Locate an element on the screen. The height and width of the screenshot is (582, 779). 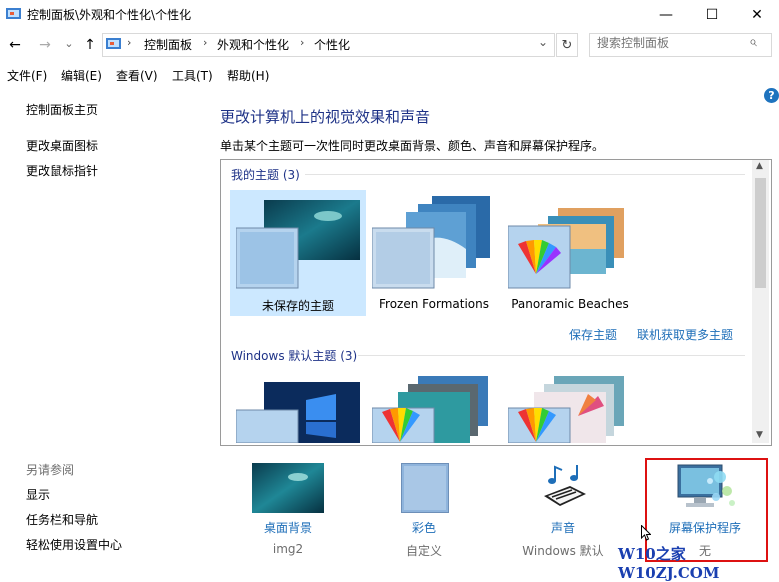
address-dropdown-icon: ⌄ is located at coordinates (543, 42).